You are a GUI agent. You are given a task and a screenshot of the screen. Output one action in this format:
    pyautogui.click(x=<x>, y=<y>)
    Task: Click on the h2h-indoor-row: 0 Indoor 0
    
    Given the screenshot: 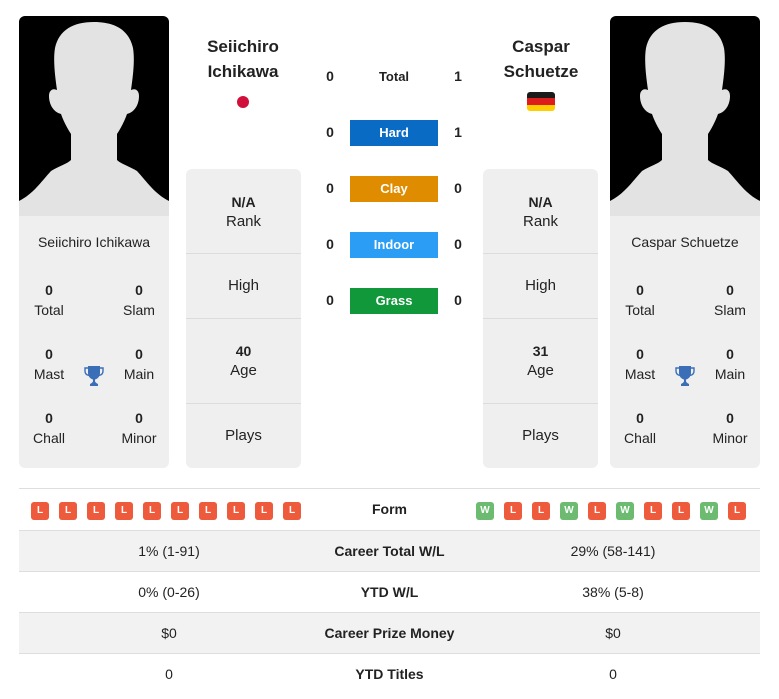 What is the action you would take?
    pyautogui.click(x=395, y=245)
    